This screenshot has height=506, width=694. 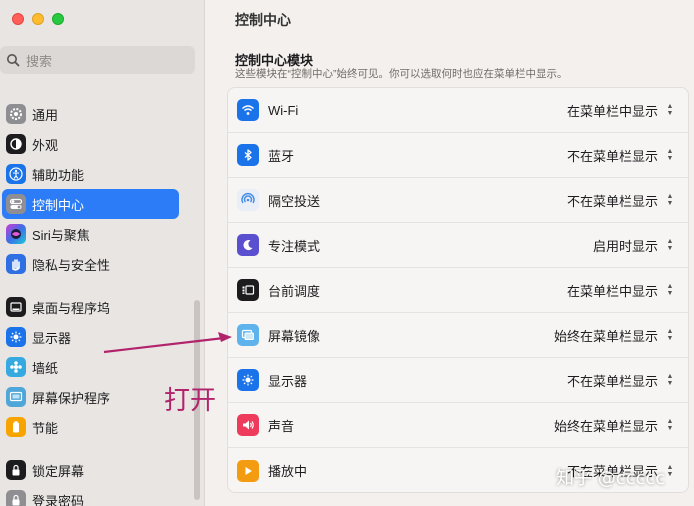 I want to click on module-label: 专注模式, so click(x=294, y=246).